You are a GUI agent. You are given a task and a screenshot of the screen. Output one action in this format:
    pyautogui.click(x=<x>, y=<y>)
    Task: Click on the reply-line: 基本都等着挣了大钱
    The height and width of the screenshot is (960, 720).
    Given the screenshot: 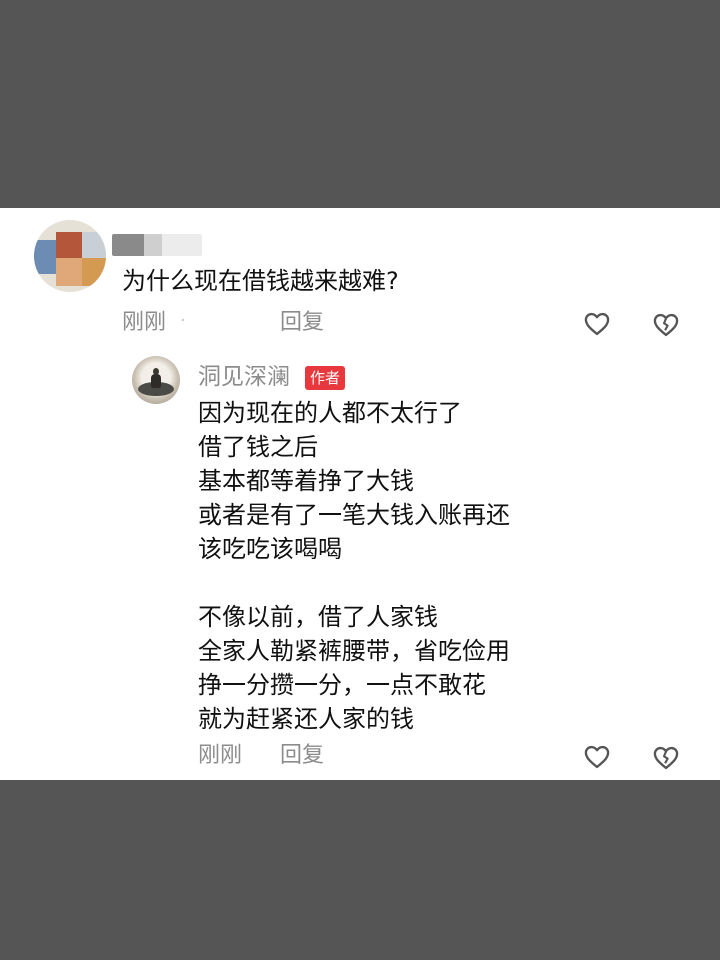 What is the action you would take?
    pyautogui.click(x=306, y=481)
    